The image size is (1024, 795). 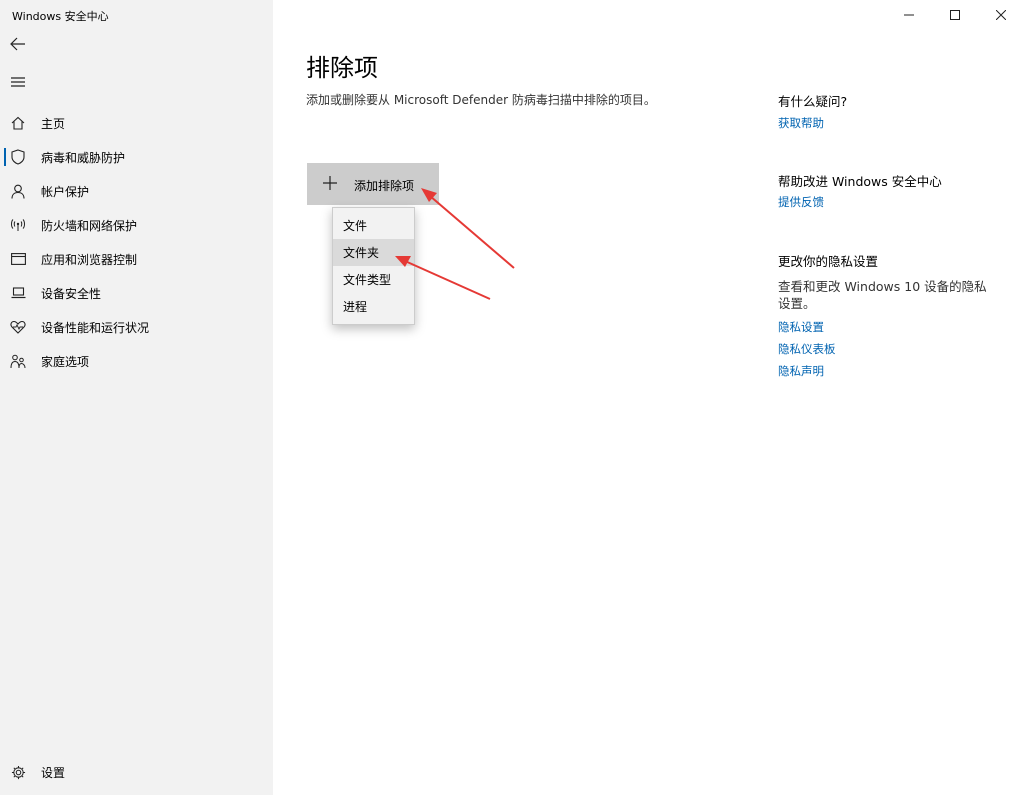 What do you see at coordinates (18, 361) in the screenshot?
I see `family-icon` at bounding box center [18, 361].